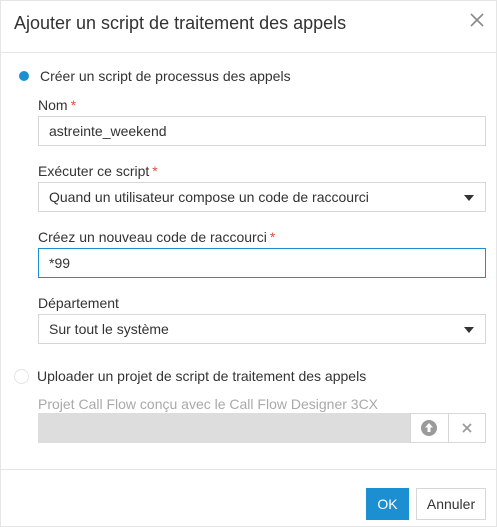 The image size is (497, 527). I want to click on radio-create-script-label: Créer un script de processus des appels, so click(165, 76).